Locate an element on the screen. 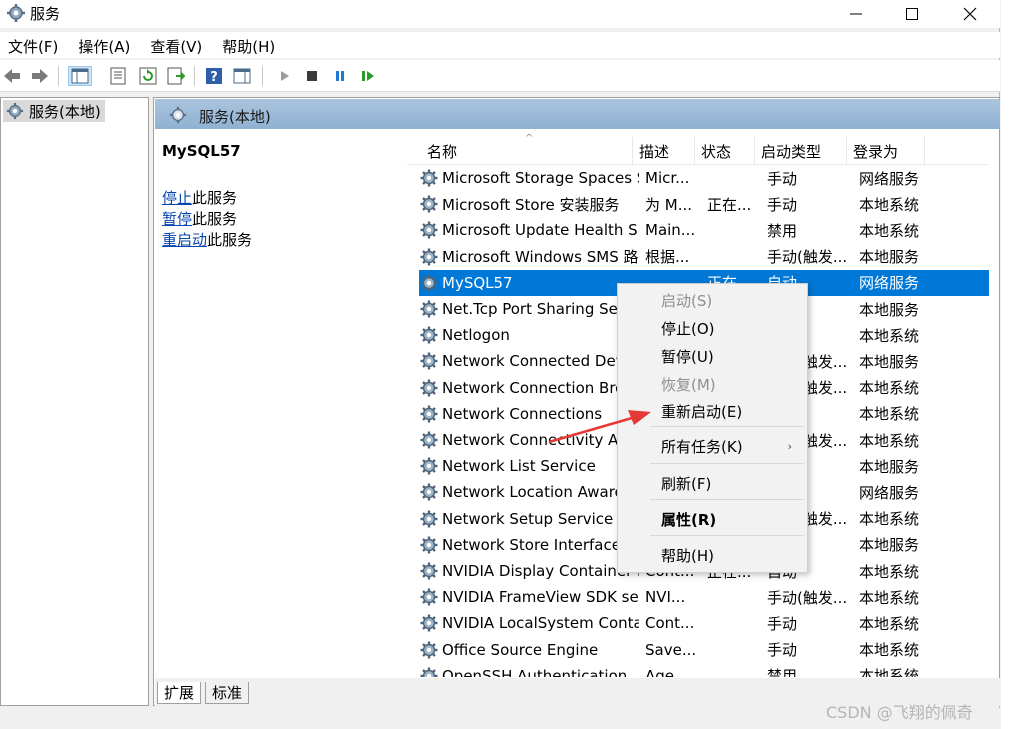 Image resolution: width=1013 pixels, height=729 pixels. toolbar: ? is located at coordinates (500, 76).